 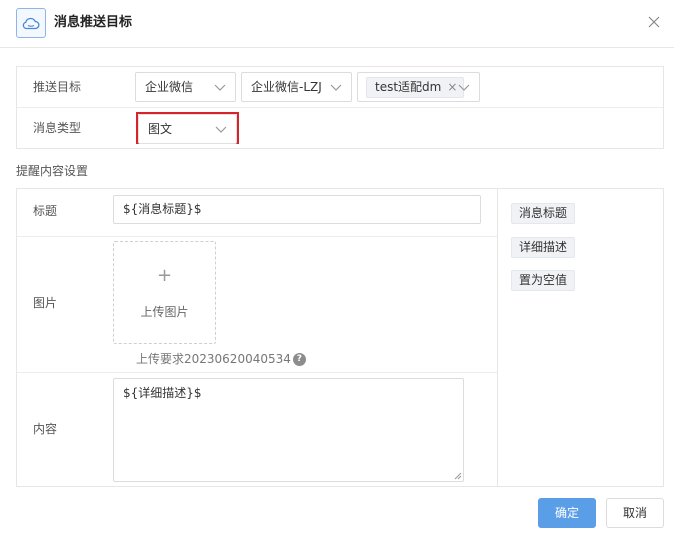 I want to click on message-type-select: 图文, so click(x=187, y=129).